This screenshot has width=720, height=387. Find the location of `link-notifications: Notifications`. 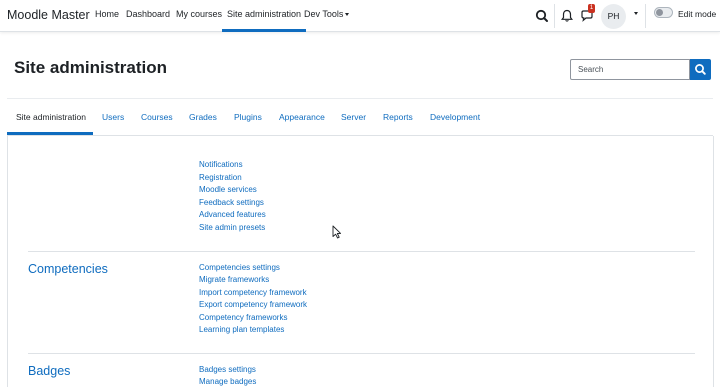

link-notifications: Notifications is located at coordinates (221, 164).